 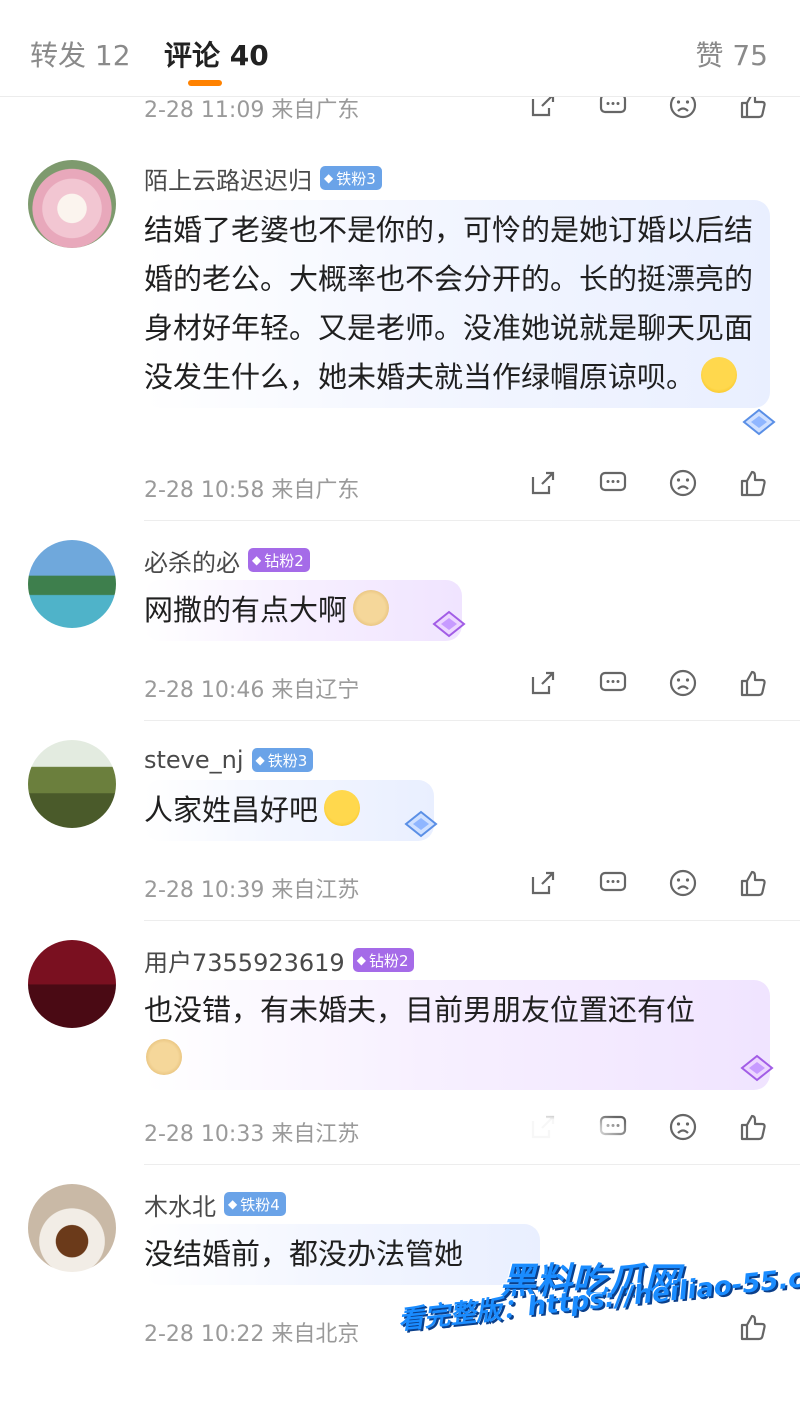 What do you see at coordinates (252, 1134) in the screenshot?
I see `comment-meta: 2-28 10:33 来自江苏` at bounding box center [252, 1134].